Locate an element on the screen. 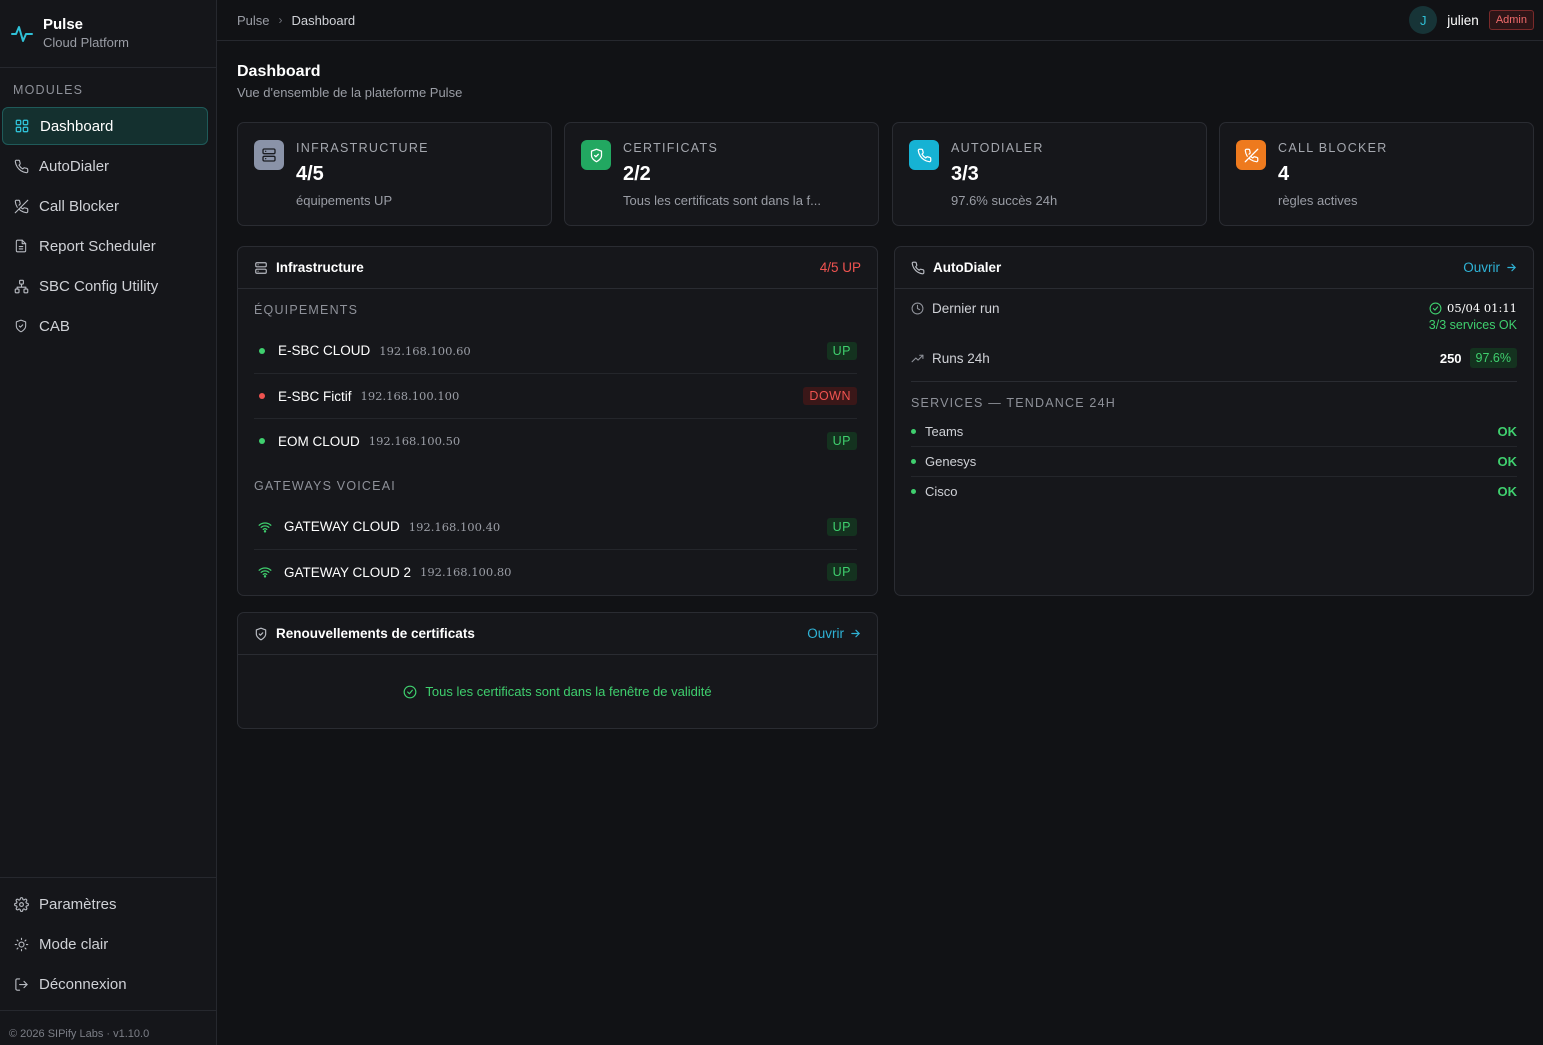 The height and width of the screenshot is (1045, 1543). stat-value: 3/3 is located at coordinates (965, 174).